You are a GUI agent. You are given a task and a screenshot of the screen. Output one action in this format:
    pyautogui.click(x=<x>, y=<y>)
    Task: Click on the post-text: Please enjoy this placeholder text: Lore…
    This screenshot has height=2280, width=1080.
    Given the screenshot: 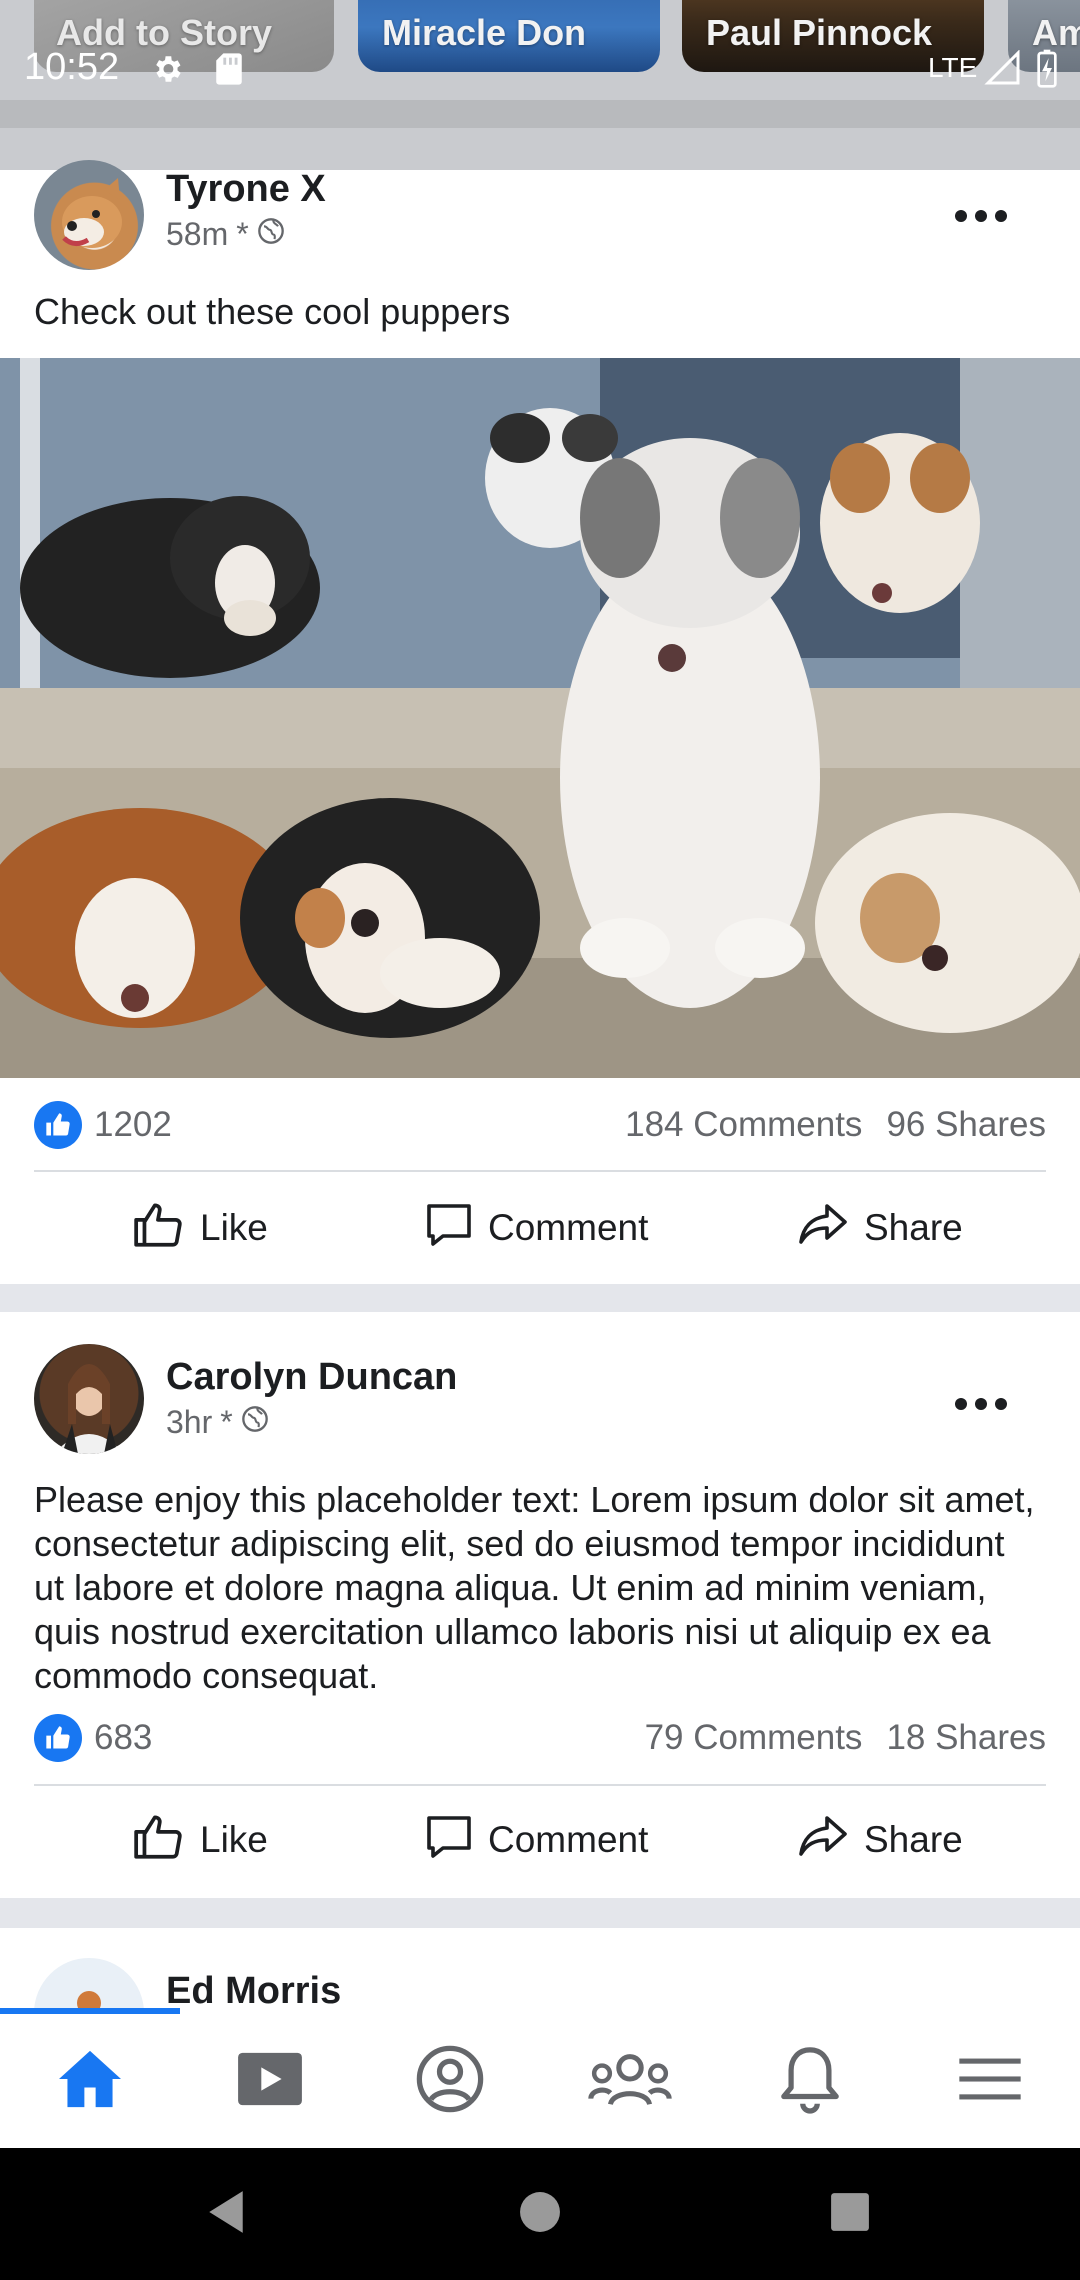 What is the action you would take?
    pyautogui.click(x=534, y=1587)
    